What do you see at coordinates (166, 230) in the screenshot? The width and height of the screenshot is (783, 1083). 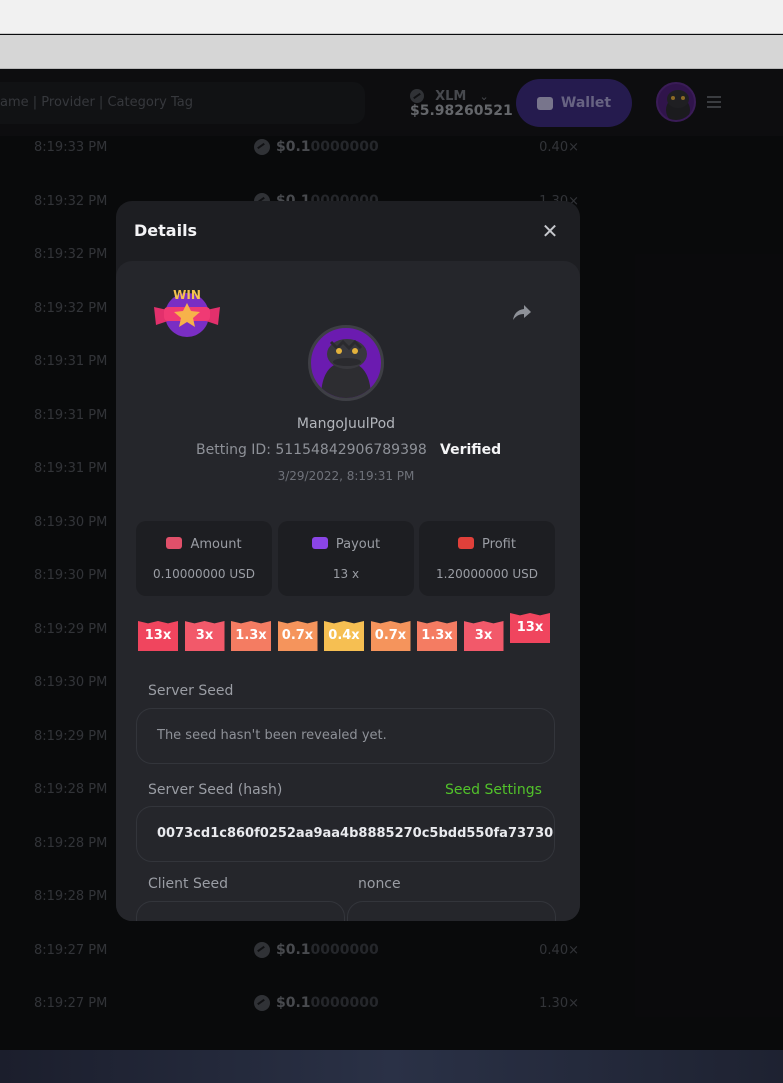 I see `modal-title: Details` at bounding box center [166, 230].